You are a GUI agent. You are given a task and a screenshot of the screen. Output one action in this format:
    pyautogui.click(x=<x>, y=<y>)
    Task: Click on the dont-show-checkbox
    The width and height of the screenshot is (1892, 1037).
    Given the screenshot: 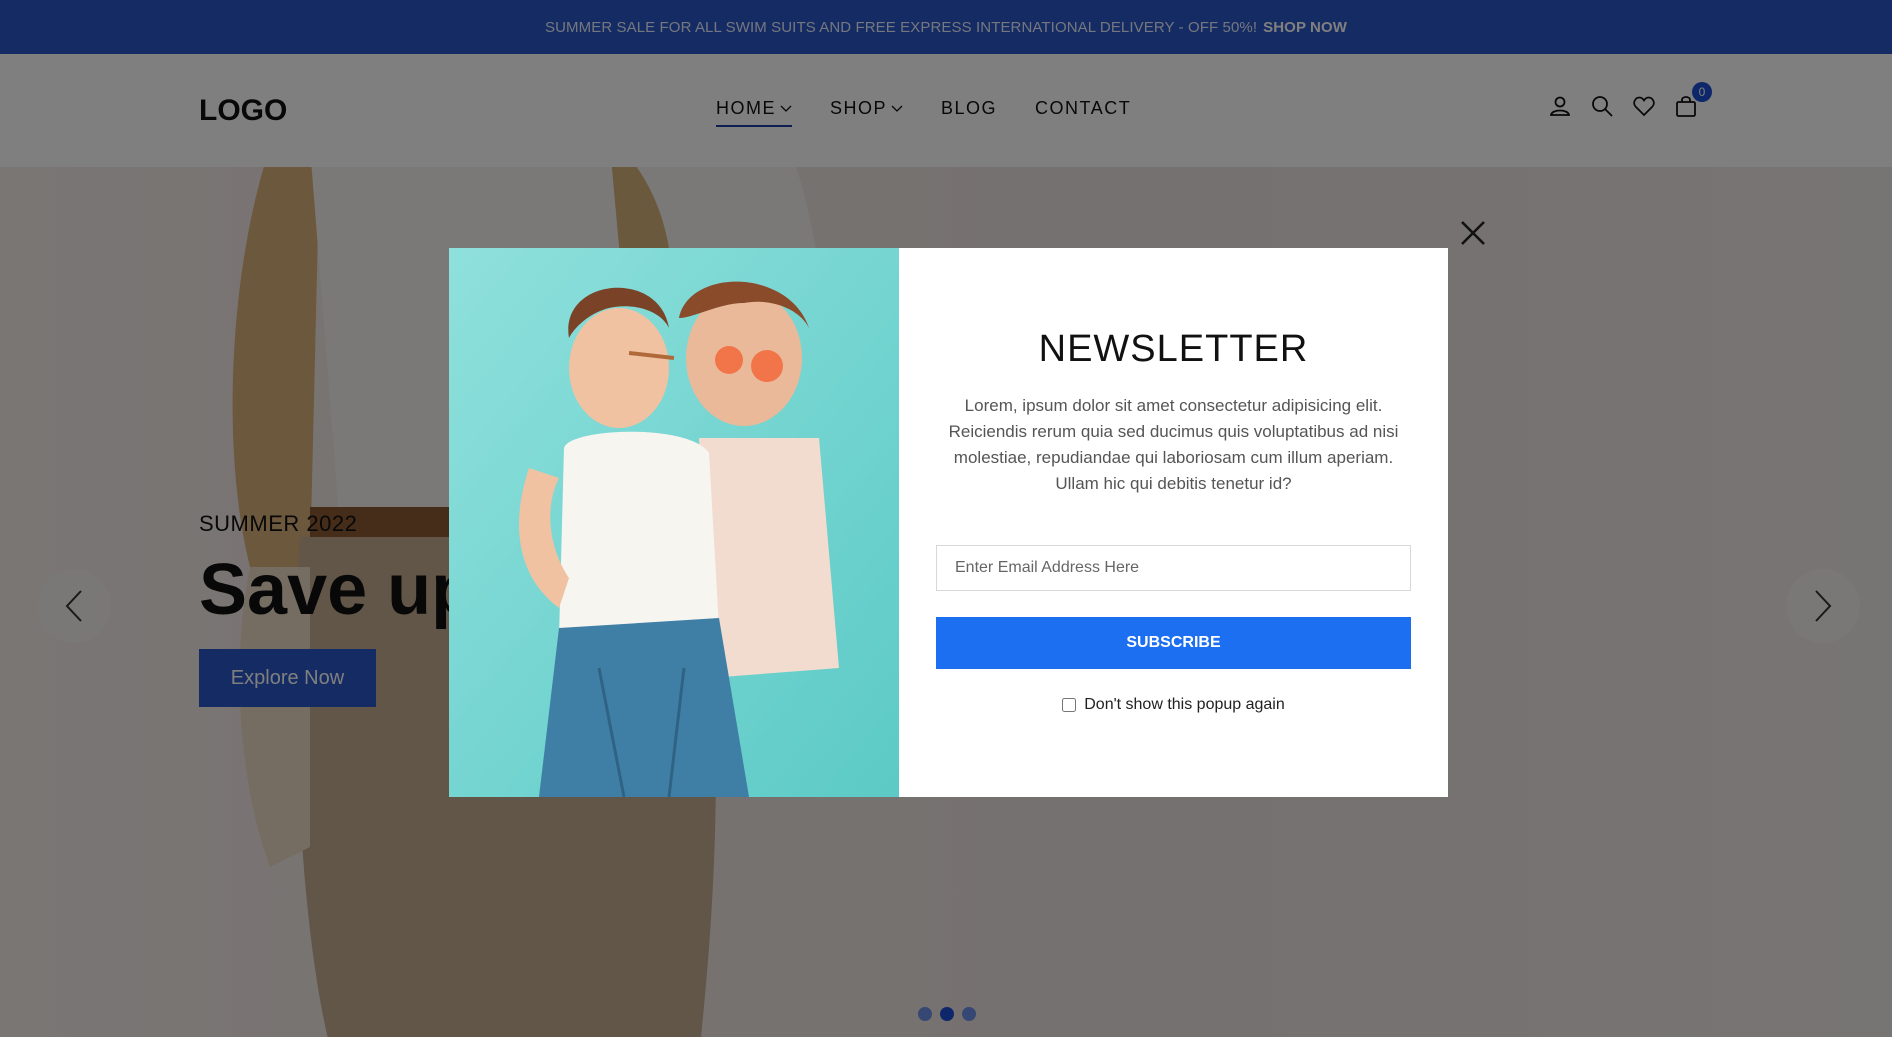 What is the action you would take?
    pyautogui.click(x=1069, y=705)
    